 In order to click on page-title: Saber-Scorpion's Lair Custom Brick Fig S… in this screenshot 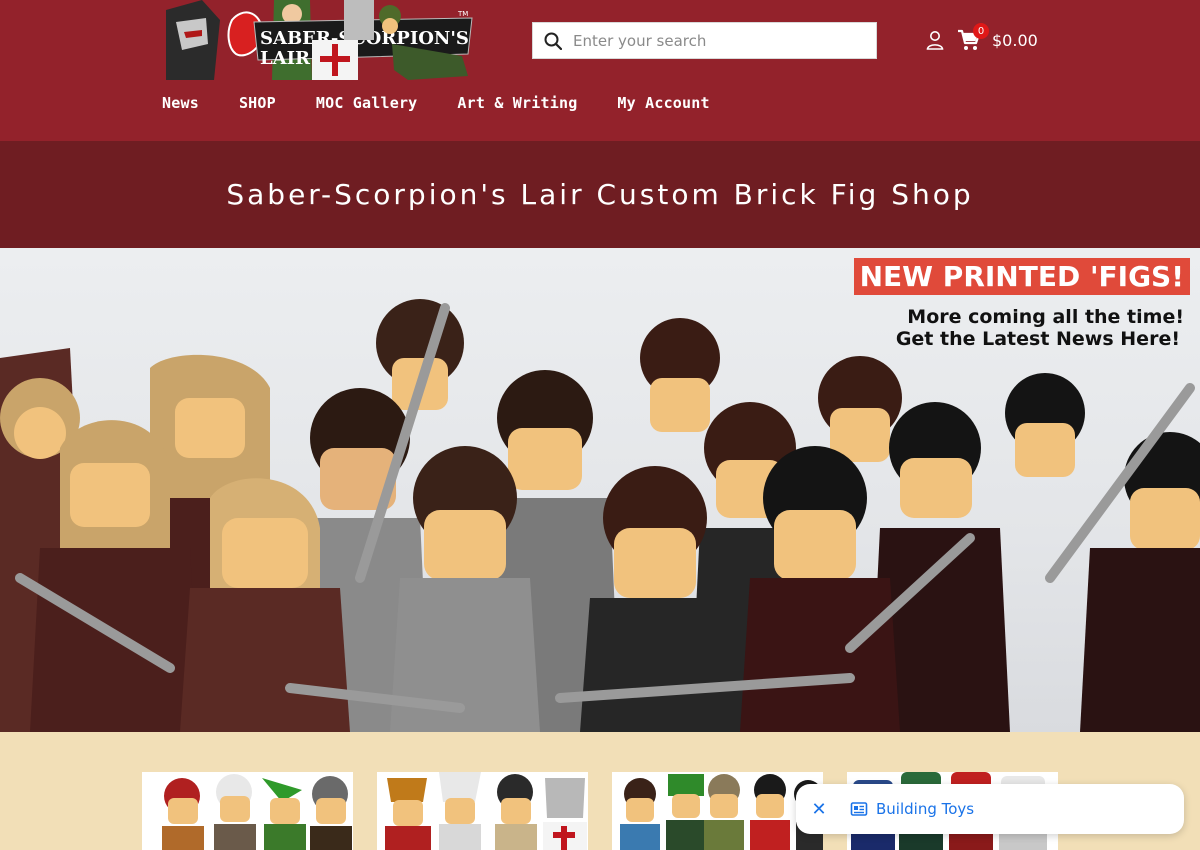, I will do `click(600, 194)`.